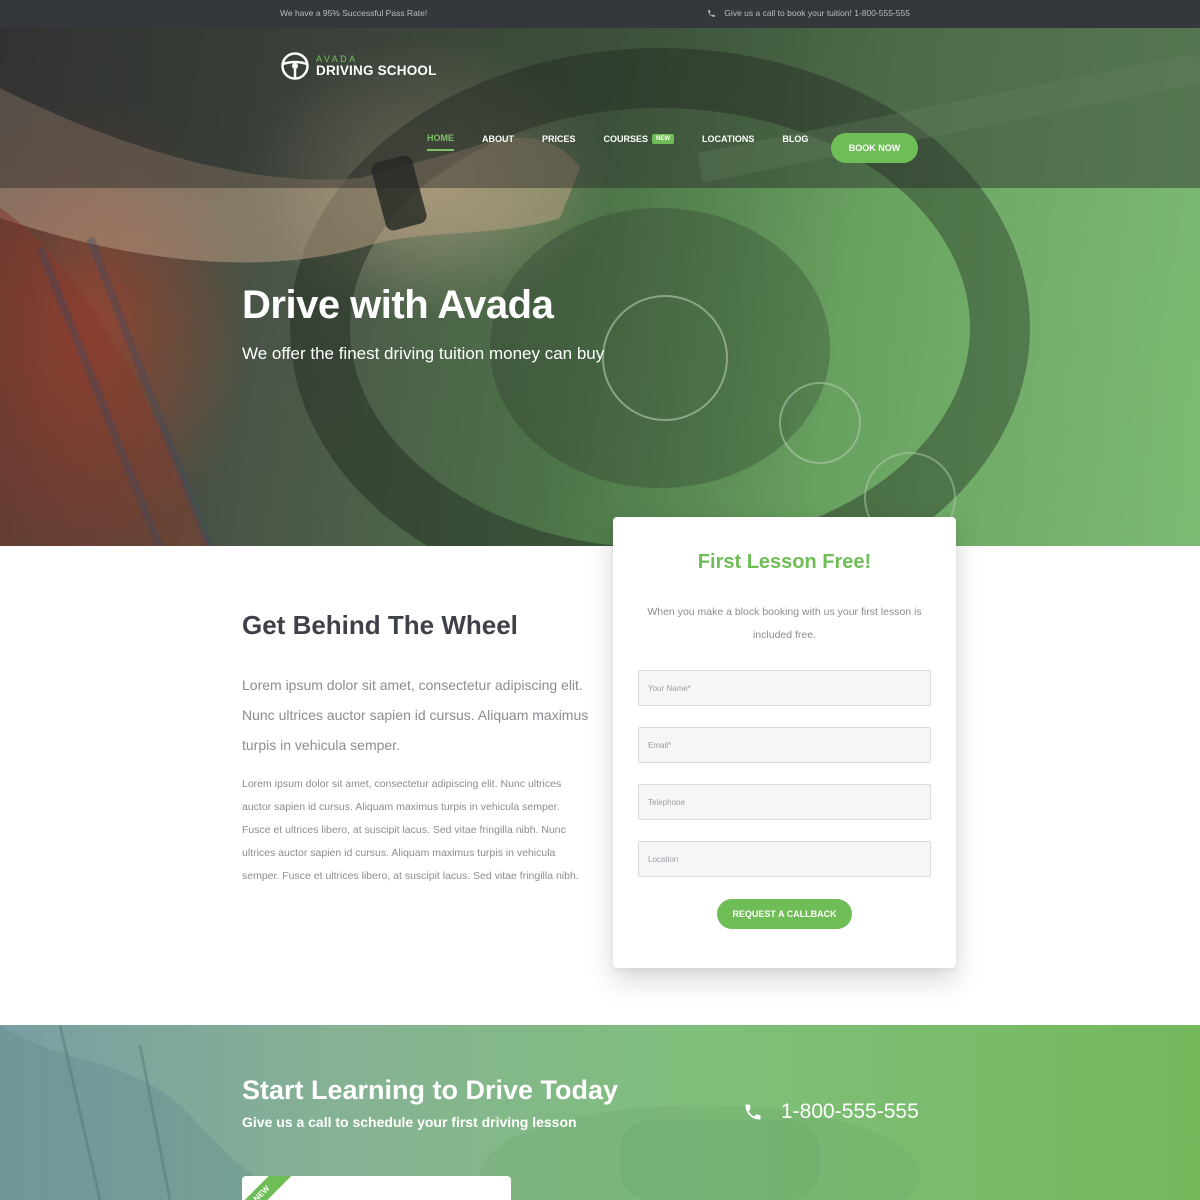 Image resolution: width=1200 pixels, height=1200 pixels. Describe the element at coordinates (430, 1090) in the screenshot. I see `cta-title: Start Learning to Drive Today` at that location.